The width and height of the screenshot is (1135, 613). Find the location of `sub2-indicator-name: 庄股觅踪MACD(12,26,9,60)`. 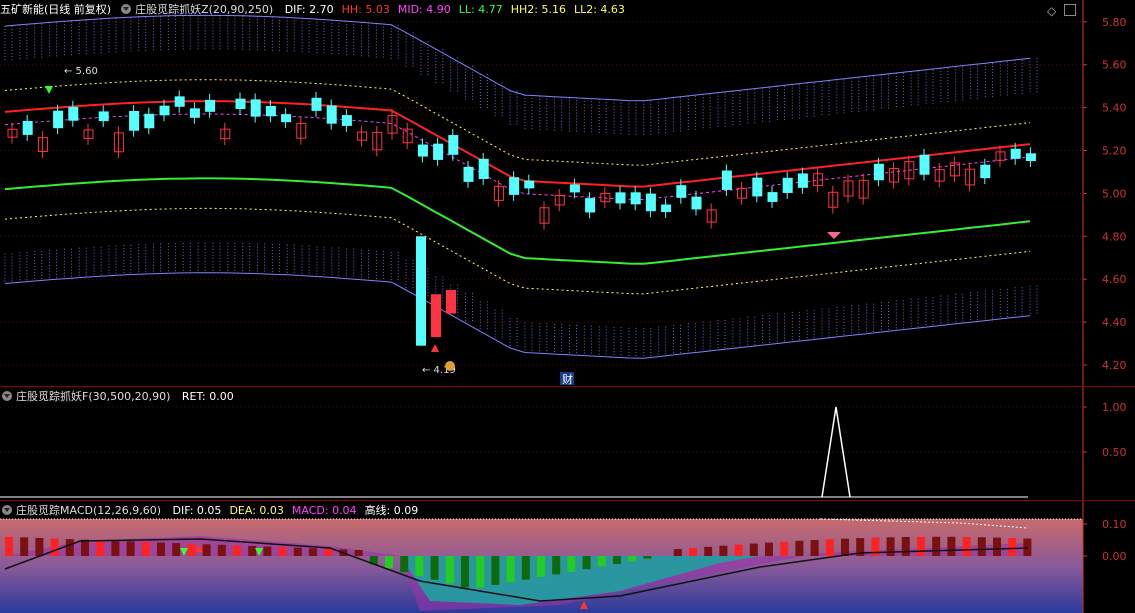

sub2-indicator-name: 庄股觅踪MACD(12,26,9,60) is located at coordinates (89, 510).